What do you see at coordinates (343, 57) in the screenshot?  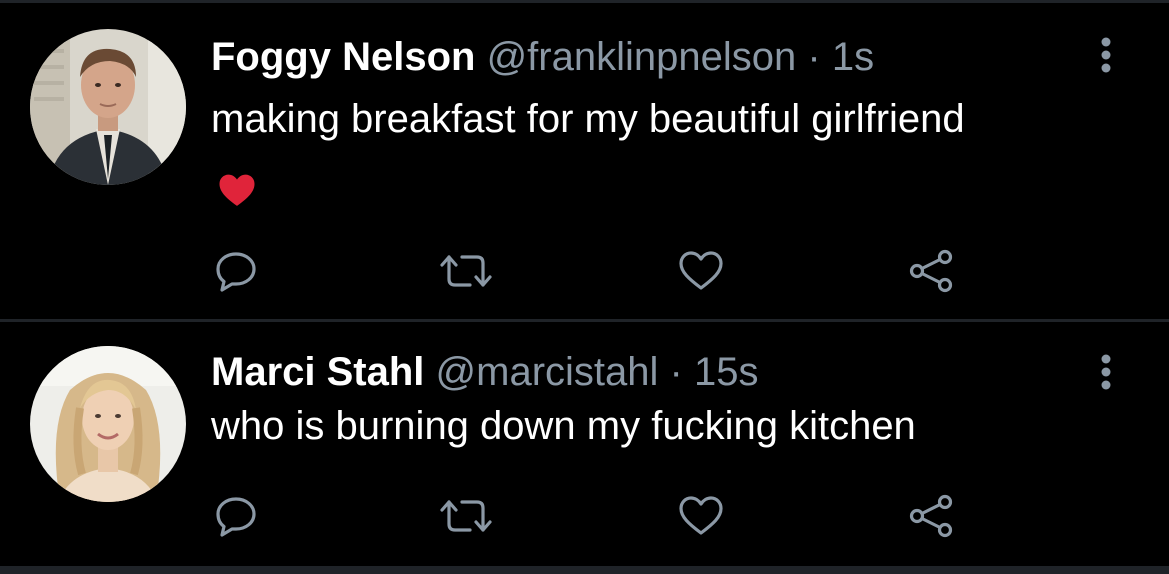 I see `display-name: Foggy Nelson` at bounding box center [343, 57].